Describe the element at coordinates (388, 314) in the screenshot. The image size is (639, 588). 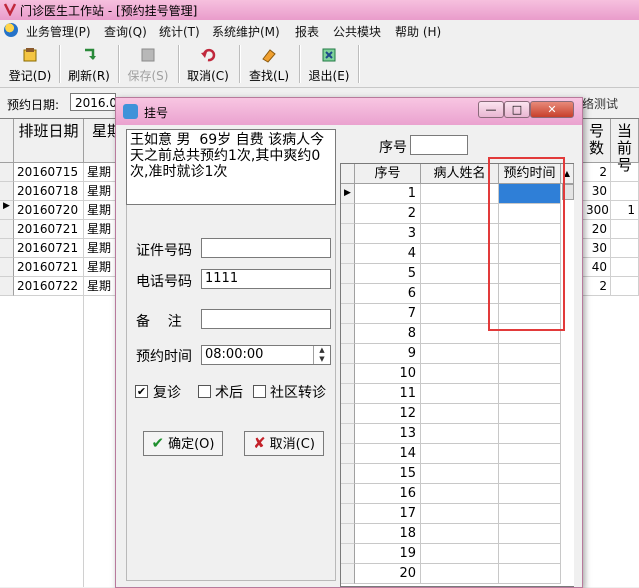
I see `cell-seq: 7` at that location.